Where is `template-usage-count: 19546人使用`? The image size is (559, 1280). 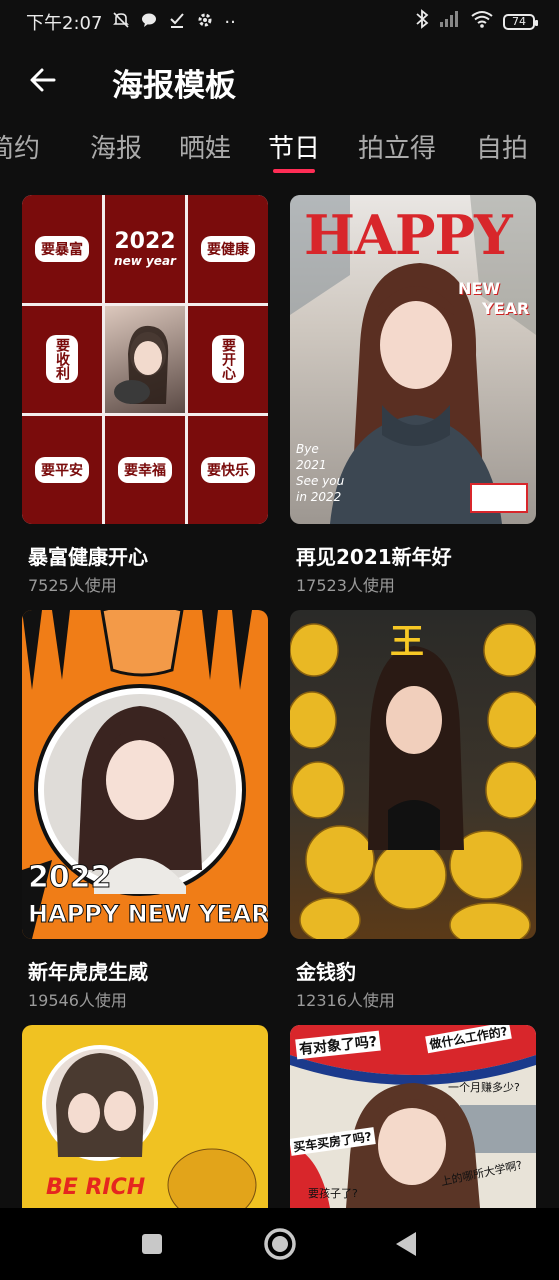 template-usage-count: 19546人使用 is located at coordinates (77, 1000).